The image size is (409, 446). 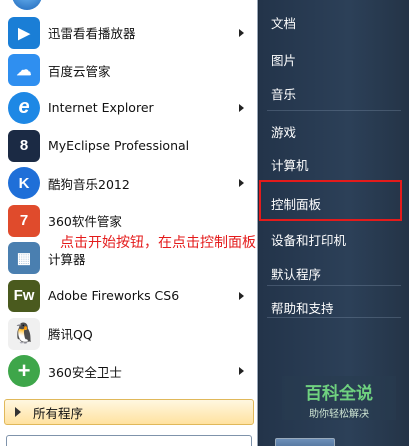 I want to click on places-item: 图片, so click(x=283, y=59).